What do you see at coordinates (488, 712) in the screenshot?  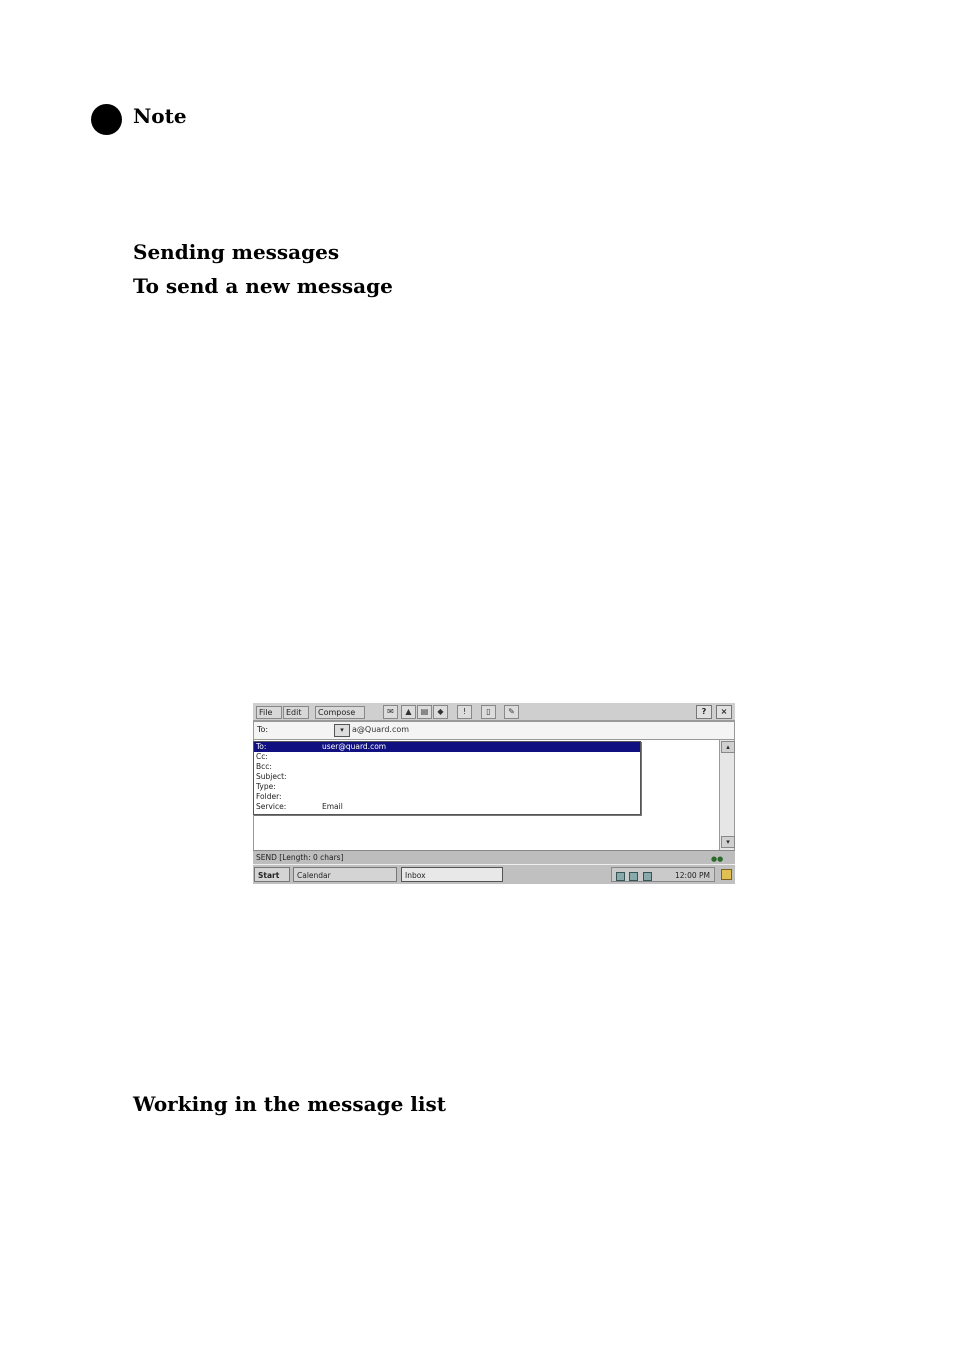 I see `options-icon: ▯` at bounding box center [488, 712].